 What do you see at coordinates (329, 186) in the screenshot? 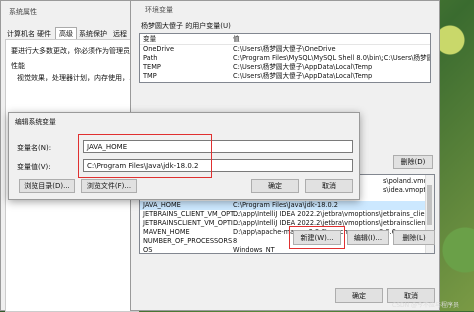
I see `dialog-cancel-button: 取消` at bounding box center [329, 186].